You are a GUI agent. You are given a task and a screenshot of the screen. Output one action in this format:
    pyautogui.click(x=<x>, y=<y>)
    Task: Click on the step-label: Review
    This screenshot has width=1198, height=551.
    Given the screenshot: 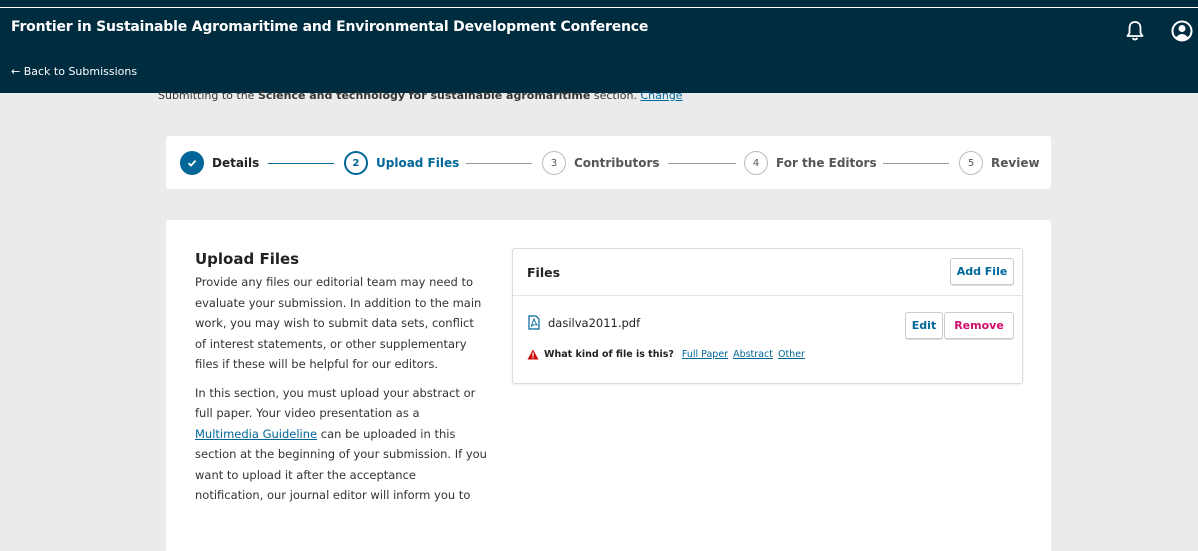 What is the action you would take?
    pyautogui.click(x=1015, y=163)
    